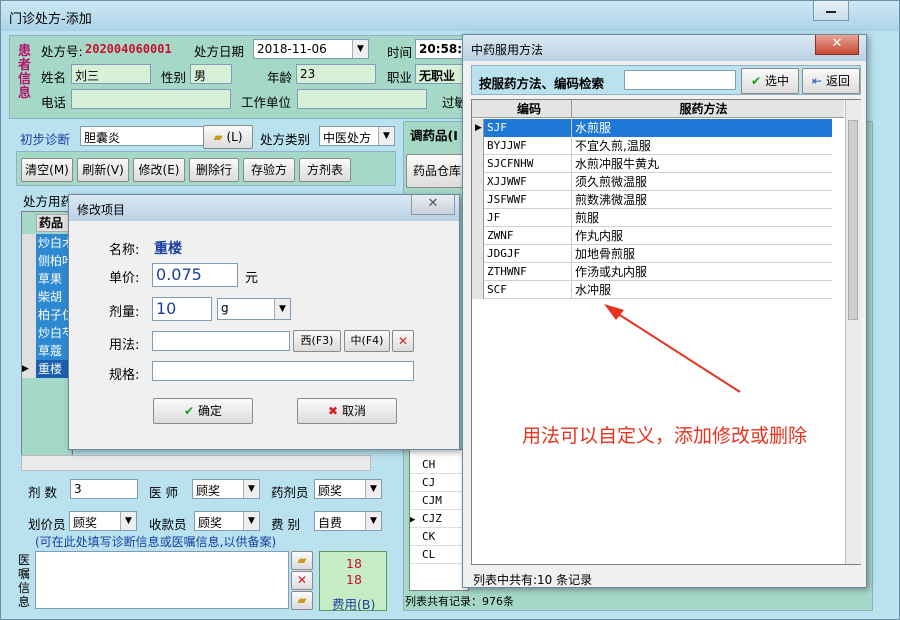  What do you see at coordinates (47, 333) in the screenshot?
I see `rx-row: 炒白芍` at bounding box center [47, 333].